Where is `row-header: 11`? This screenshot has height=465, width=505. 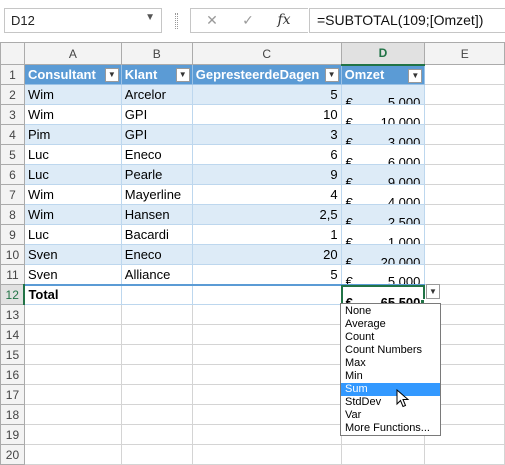 row-header: 11 is located at coordinates (12, 274).